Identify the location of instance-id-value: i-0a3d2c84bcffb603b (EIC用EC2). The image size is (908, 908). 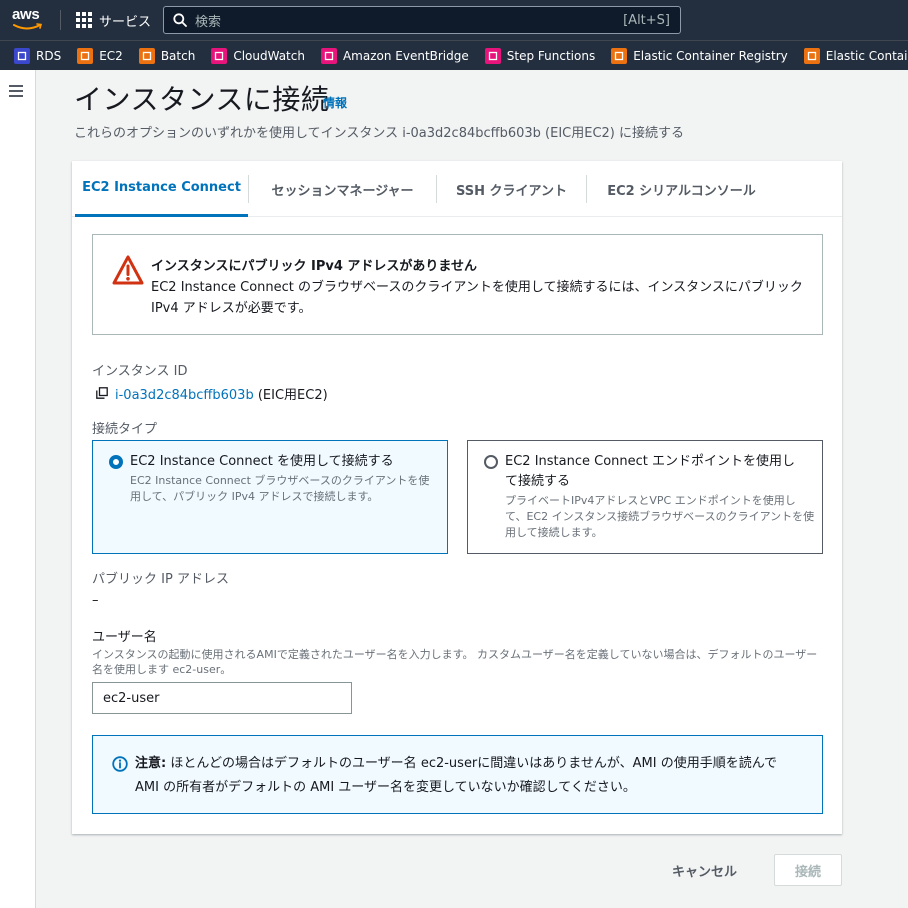
(221, 393).